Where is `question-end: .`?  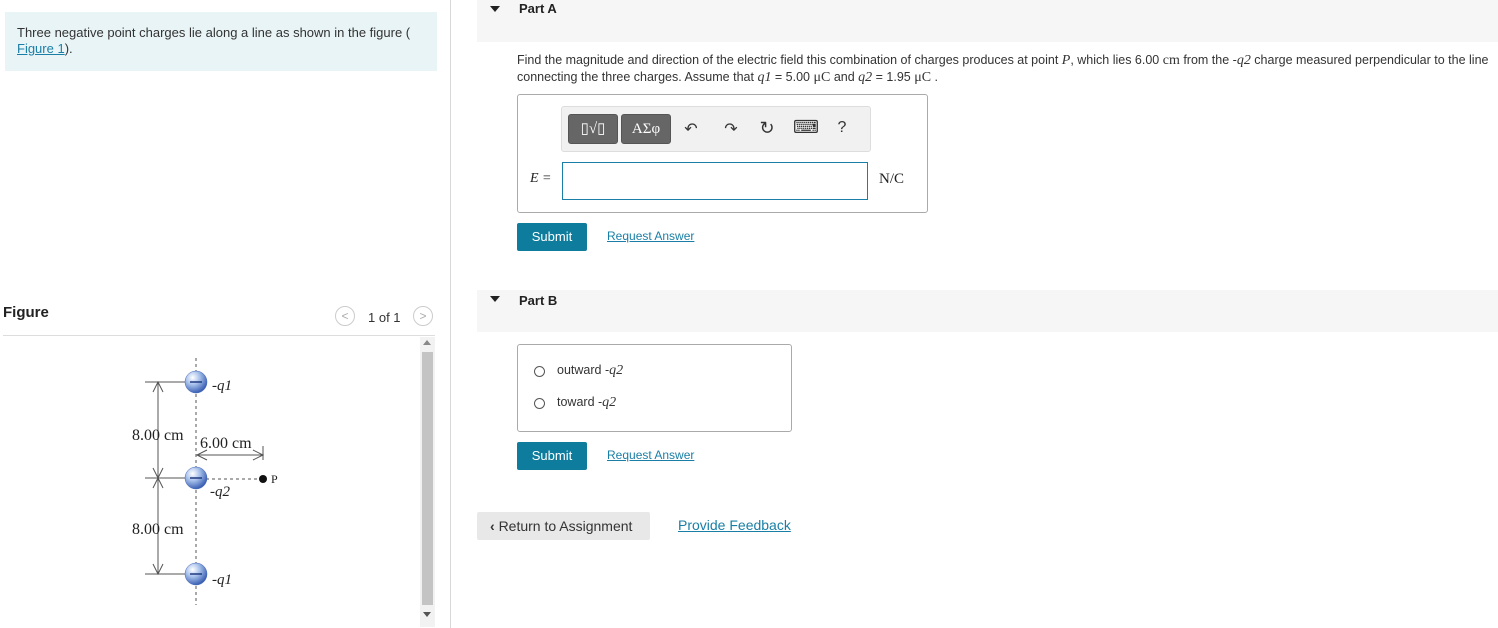 question-end: . is located at coordinates (935, 77).